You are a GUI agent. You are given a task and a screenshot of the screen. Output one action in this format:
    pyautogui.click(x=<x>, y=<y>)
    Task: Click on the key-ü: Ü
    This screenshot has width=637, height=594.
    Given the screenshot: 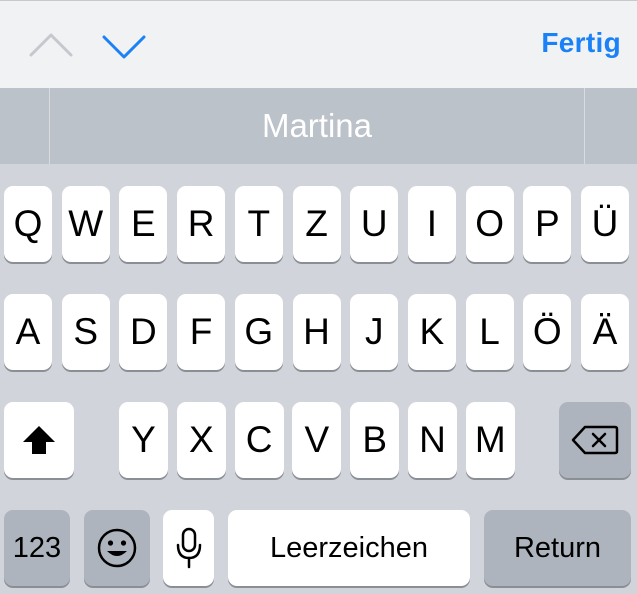 What is the action you would take?
    pyautogui.click(x=605, y=224)
    